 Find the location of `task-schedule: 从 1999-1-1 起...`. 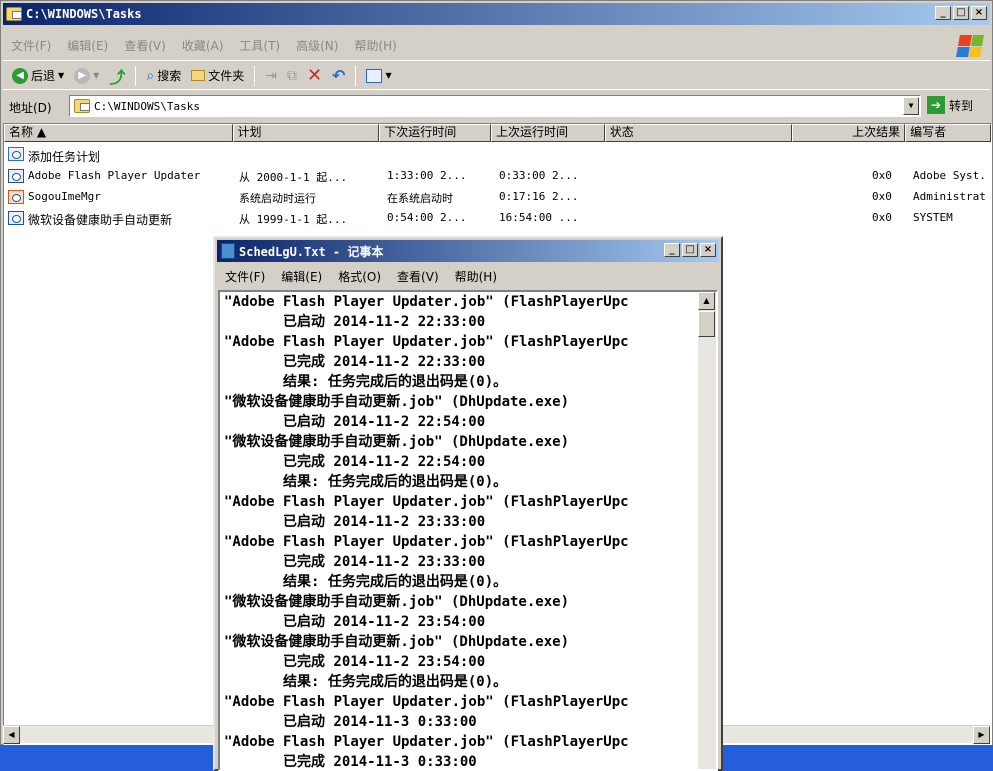

task-schedule: 从 1999-1-1 起... is located at coordinates (293, 219).